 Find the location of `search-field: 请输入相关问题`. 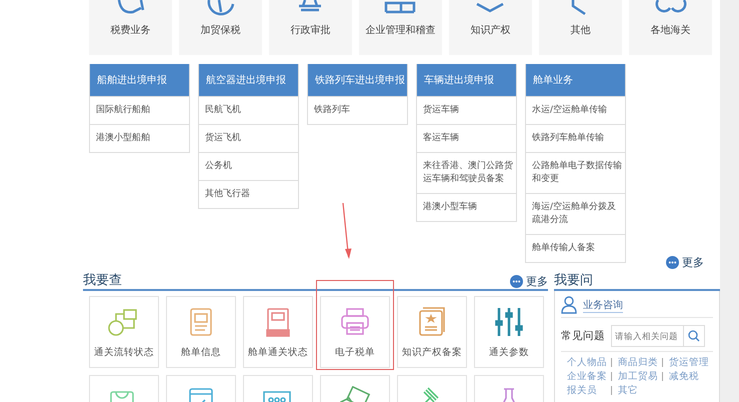

search-field: 请输入相关问题 is located at coordinates (646, 336).